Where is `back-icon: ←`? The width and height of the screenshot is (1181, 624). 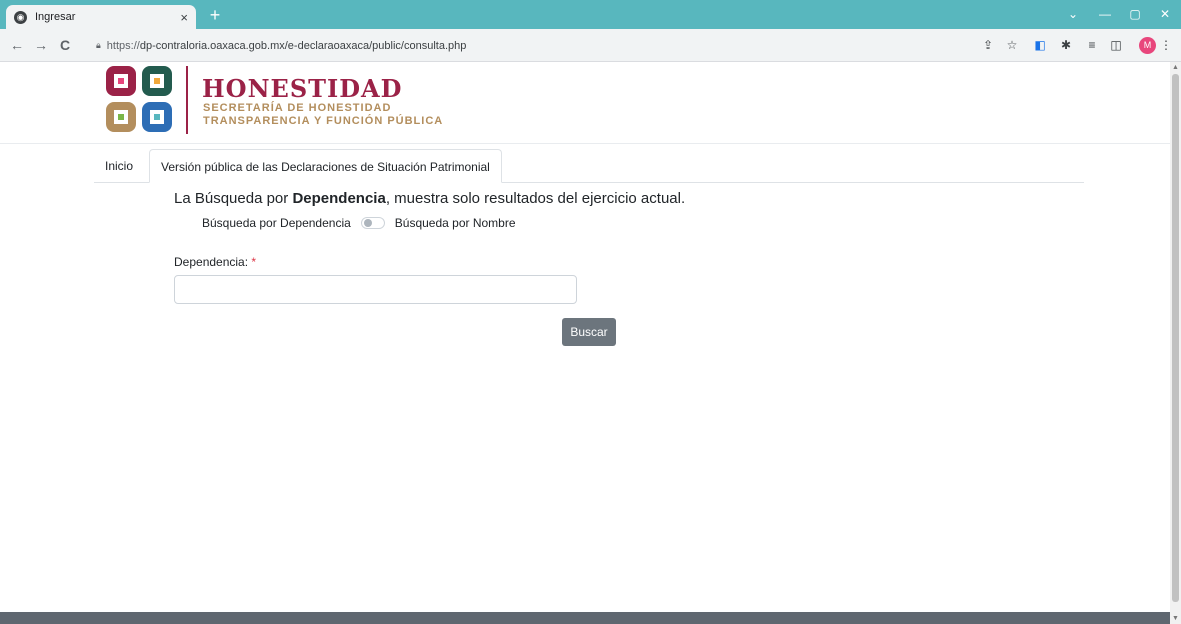 back-icon: ← is located at coordinates (17, 45).